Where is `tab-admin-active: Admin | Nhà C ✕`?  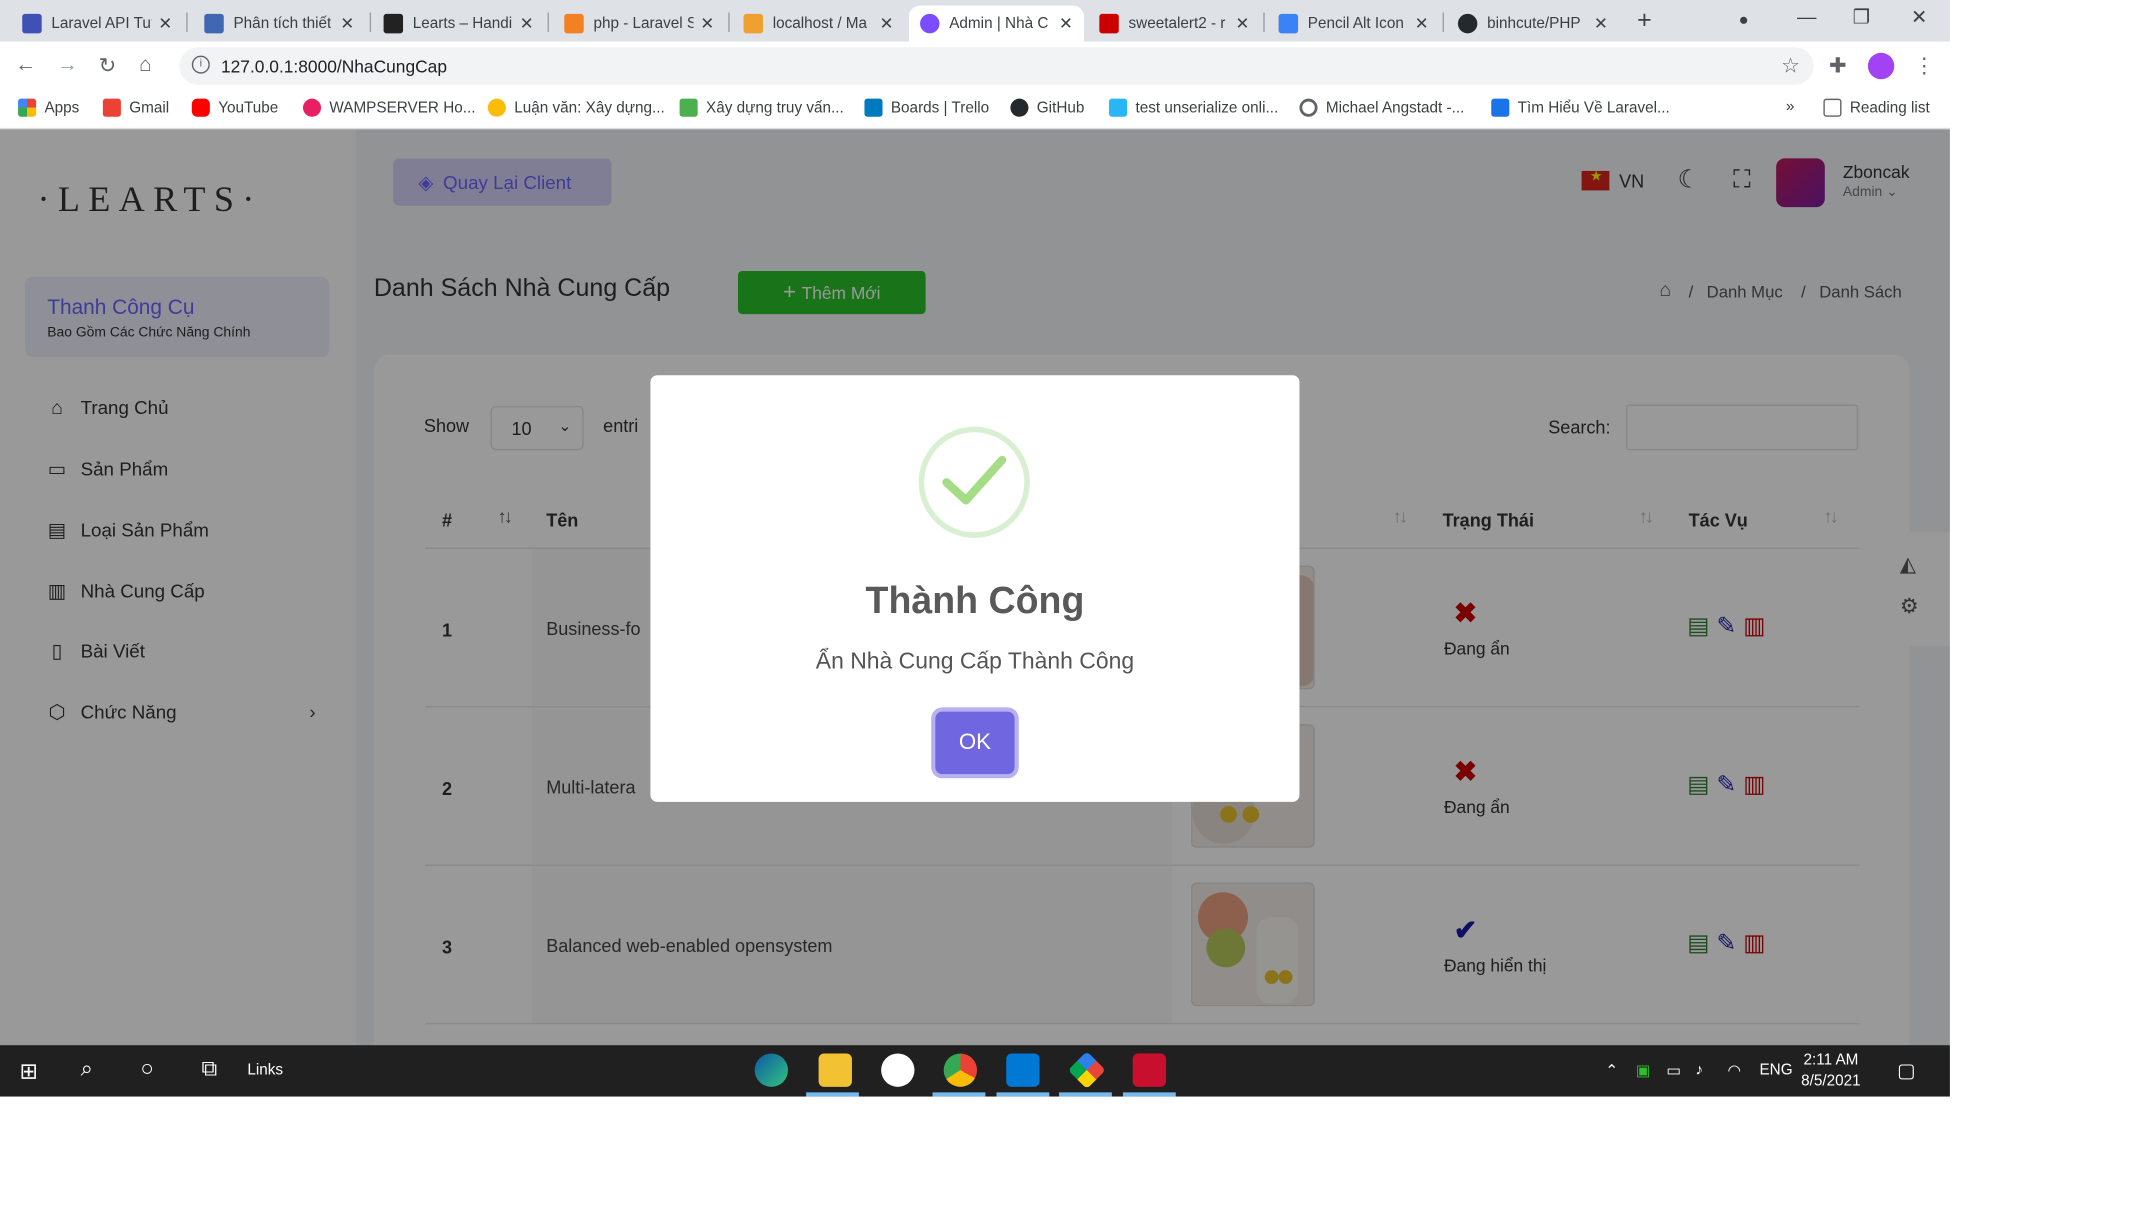
tab-admin-active: Admin | Nhà C ✕ is located at coordinates (996, 23).